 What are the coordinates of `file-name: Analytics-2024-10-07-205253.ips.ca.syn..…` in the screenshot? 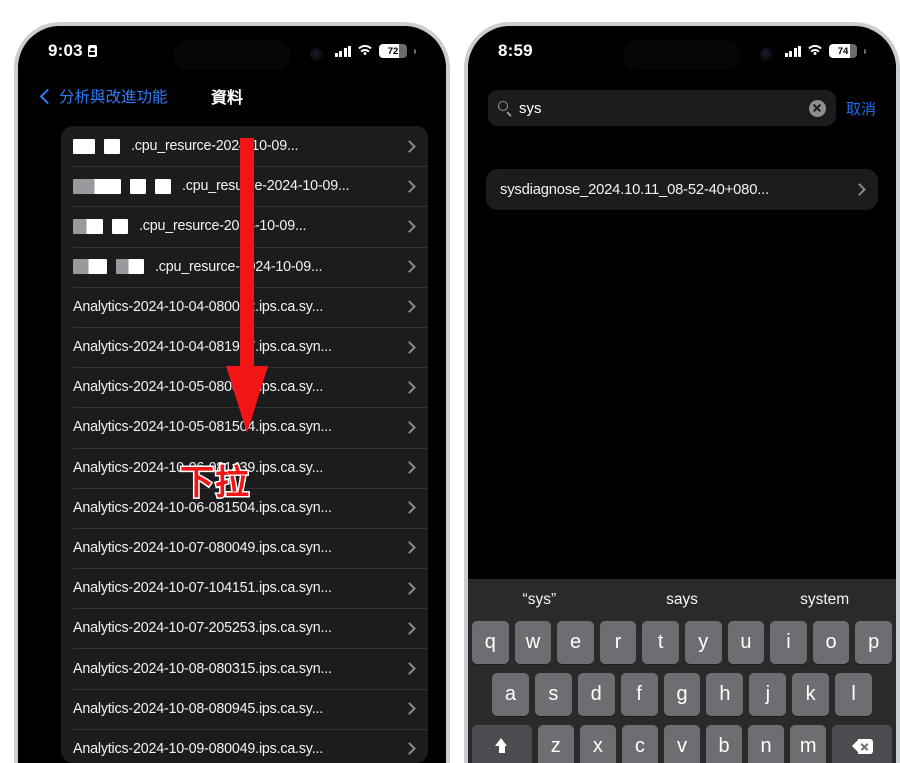 It's located at (202, 628).